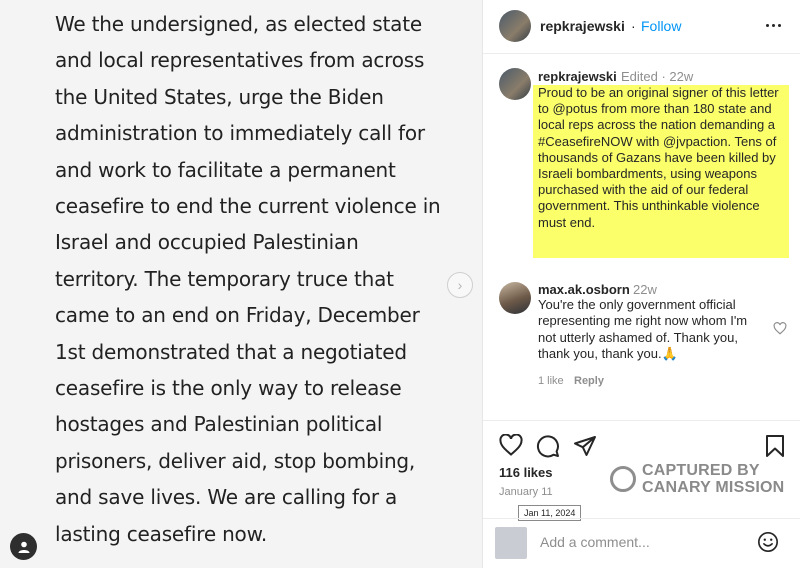 Image resolution: width=800 pixels, height=568 pixels. What do you see at coordinates (768, 542) in the screenshot?
I see `emoji-icon` at bounding box center [768, 542].